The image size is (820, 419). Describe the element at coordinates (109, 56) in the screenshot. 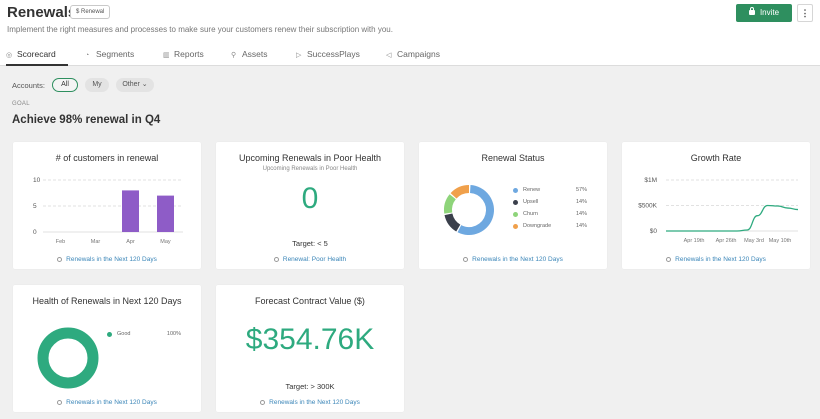

I see `tab-segments: ◔ Segments` at that location.